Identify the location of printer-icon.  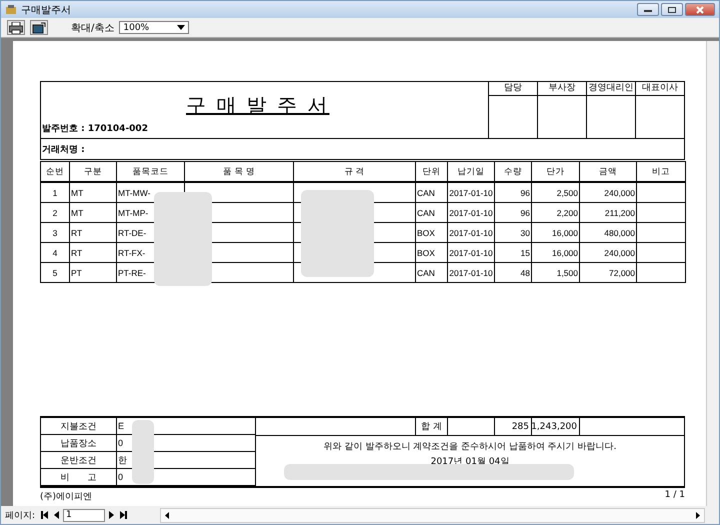
(16, 28).